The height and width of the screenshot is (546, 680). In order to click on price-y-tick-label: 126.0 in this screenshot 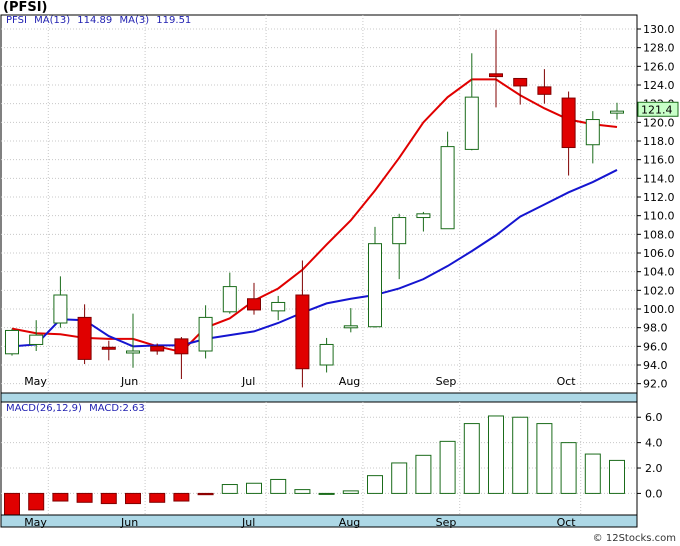, I will do `click(659, 66)`.